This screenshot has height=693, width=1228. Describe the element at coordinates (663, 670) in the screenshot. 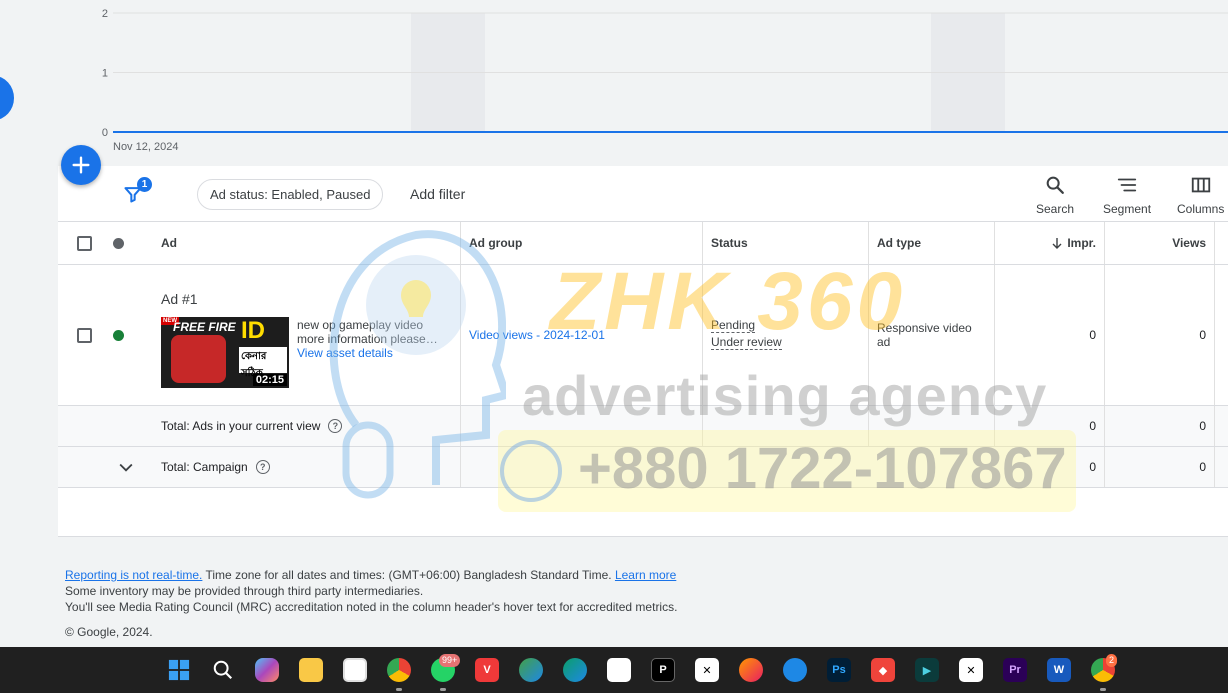

I see `pixel-editor-icon: P` at that location.